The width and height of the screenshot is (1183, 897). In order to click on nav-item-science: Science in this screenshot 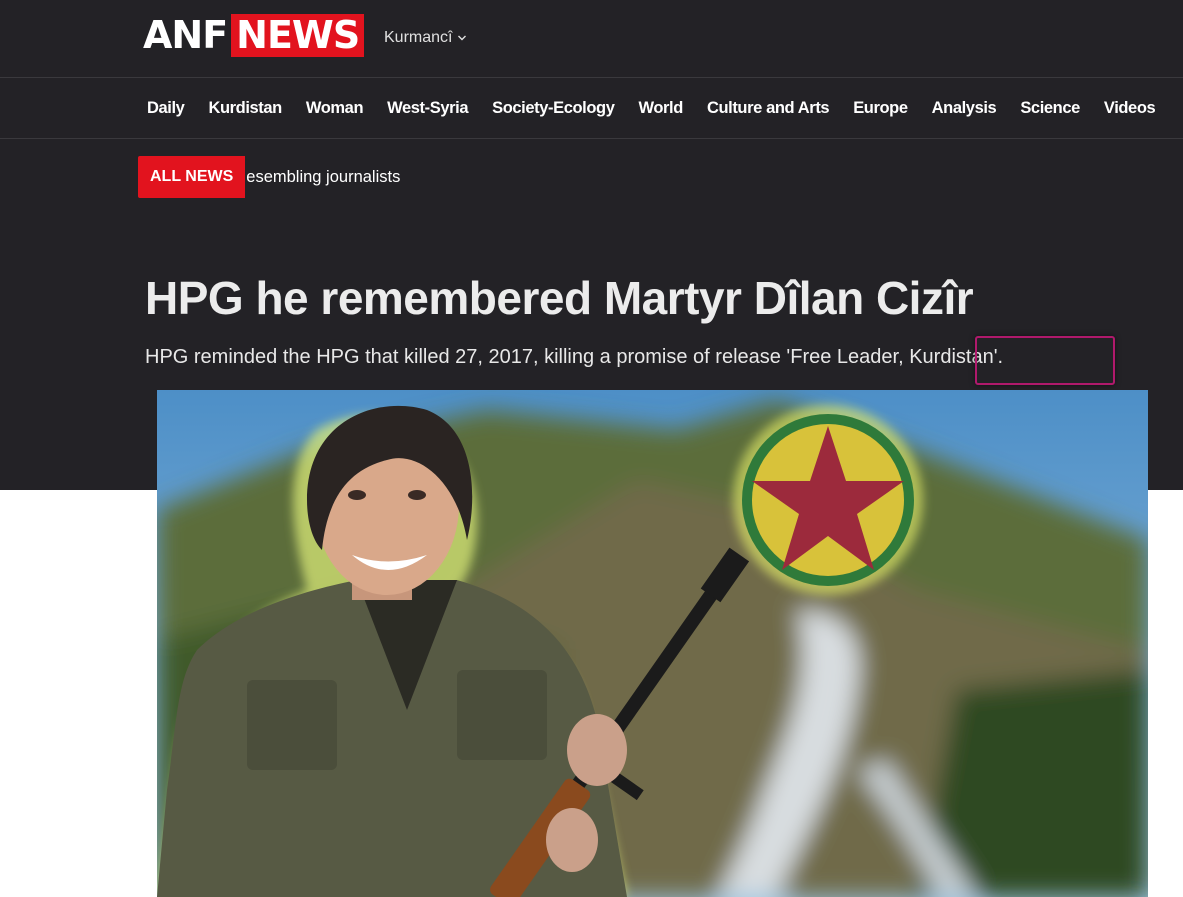, I will do `click(1050, 108)`.